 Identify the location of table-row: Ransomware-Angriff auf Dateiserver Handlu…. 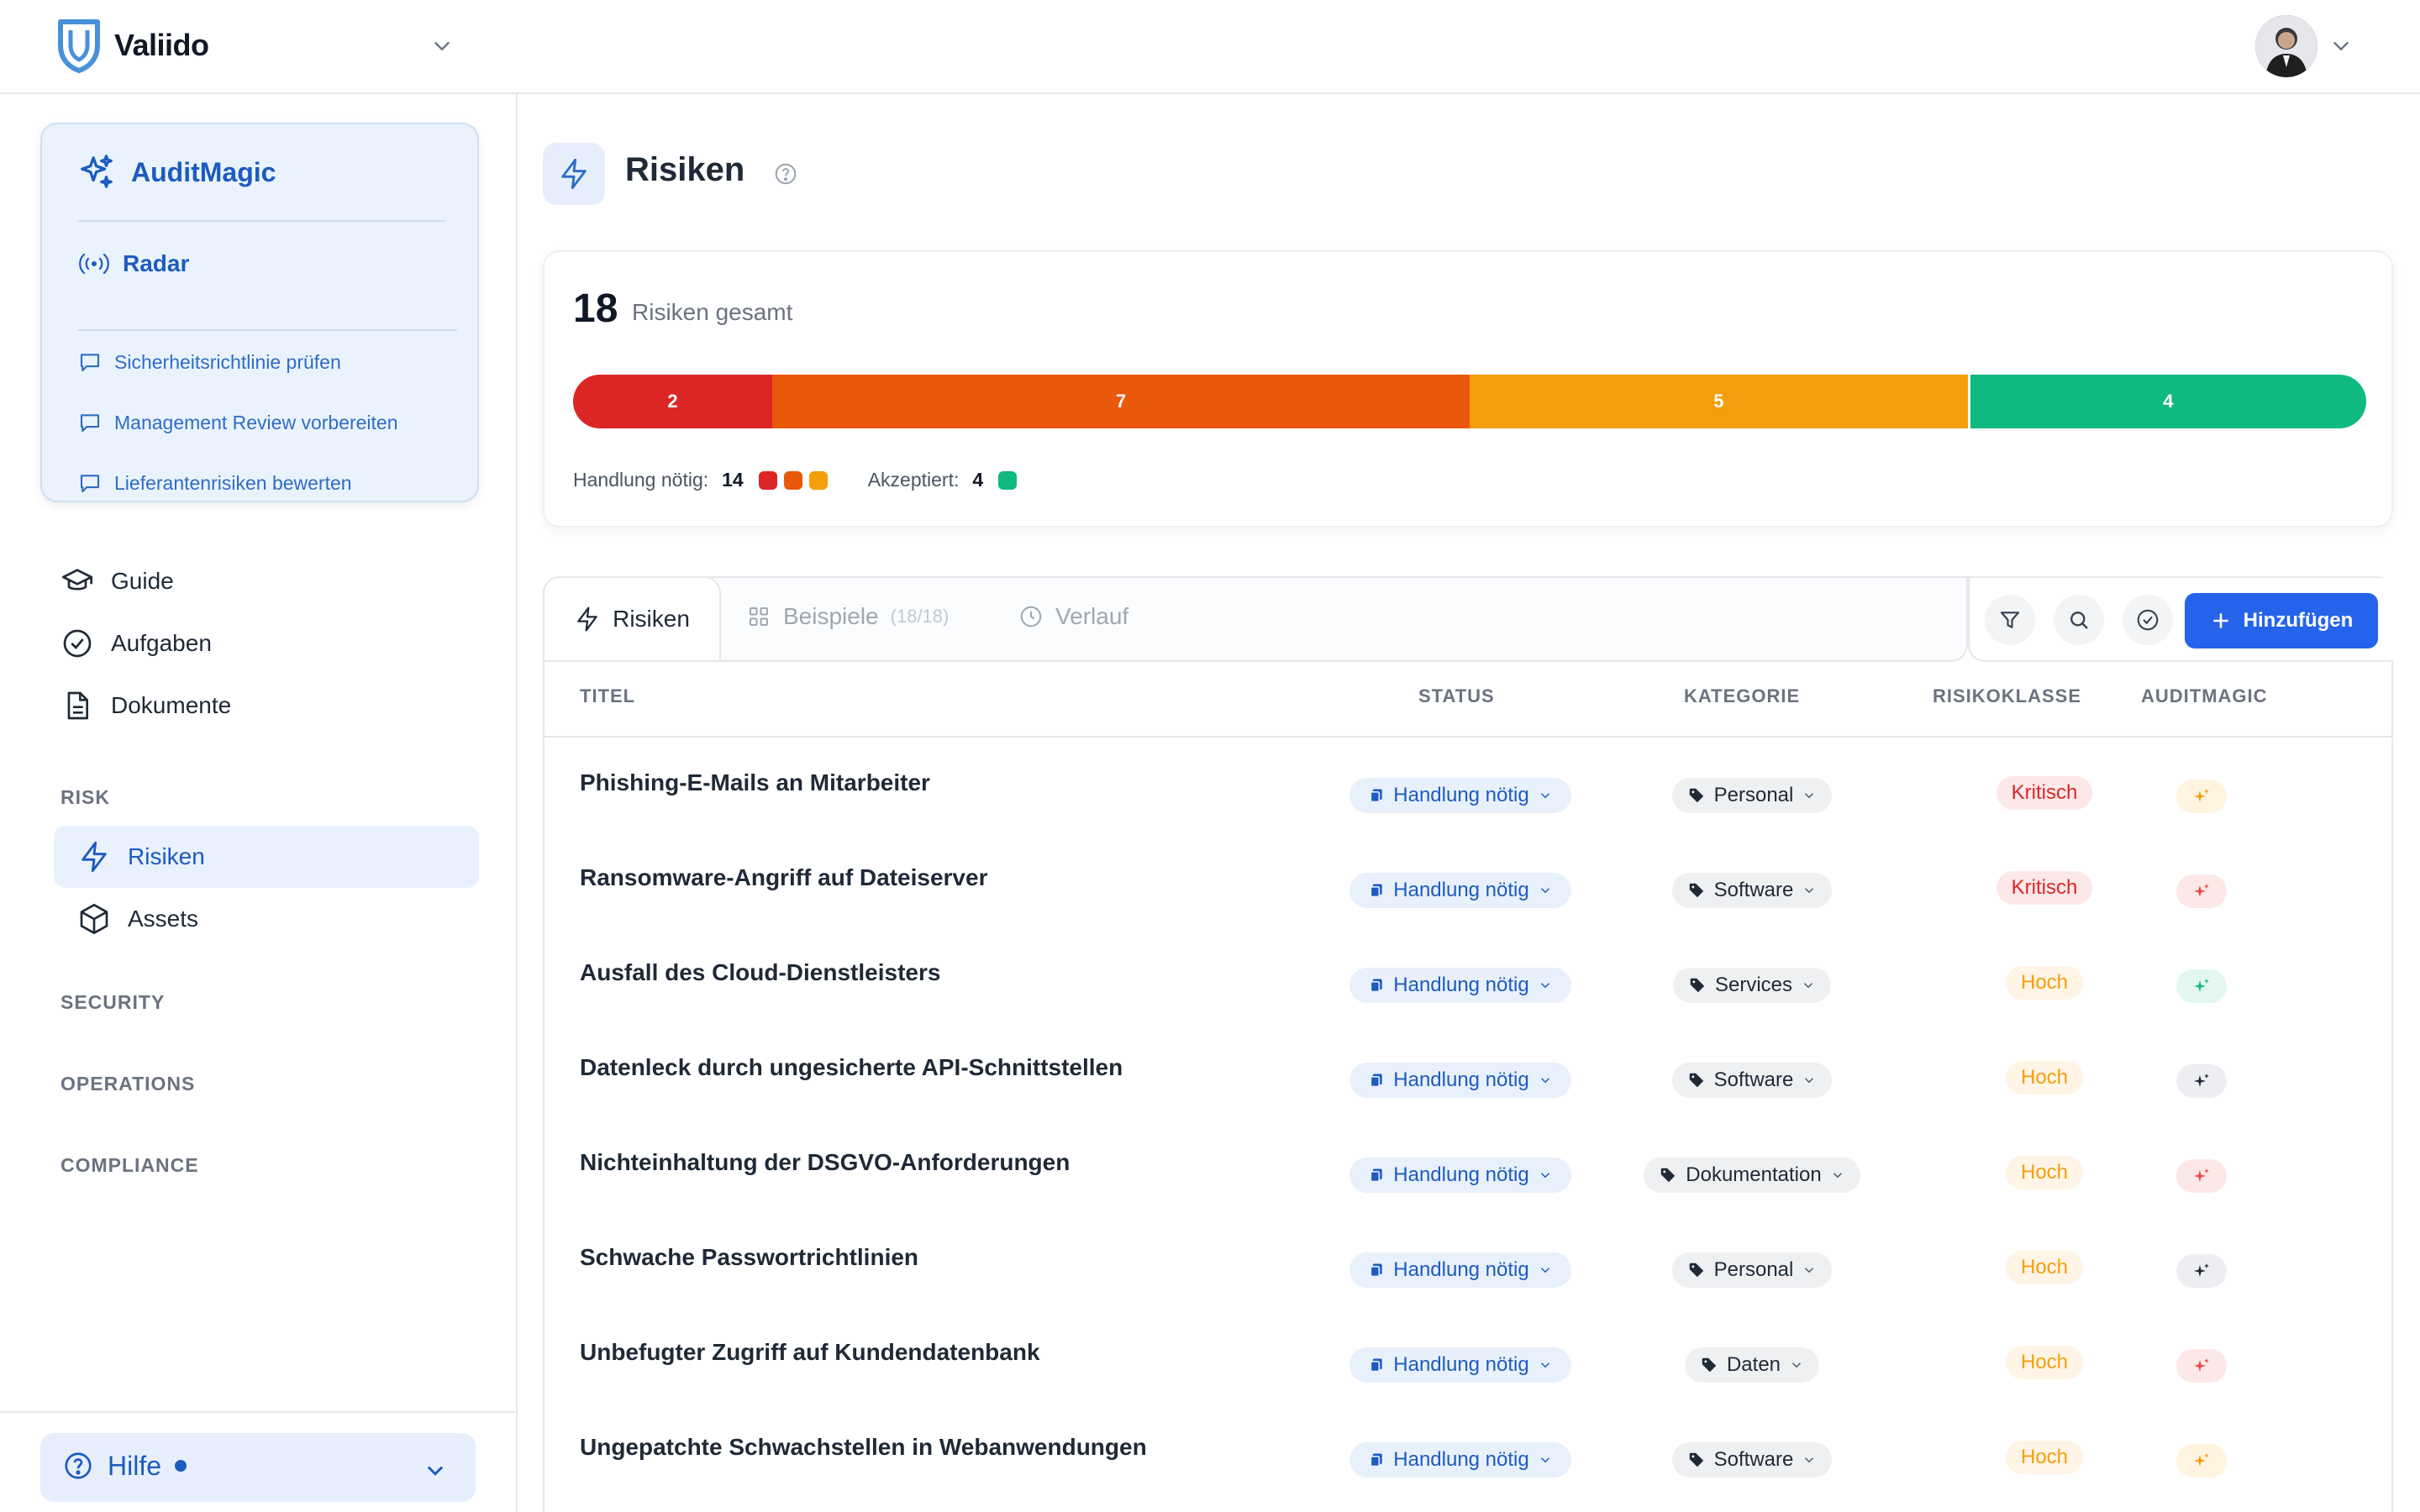
(1468, 888).